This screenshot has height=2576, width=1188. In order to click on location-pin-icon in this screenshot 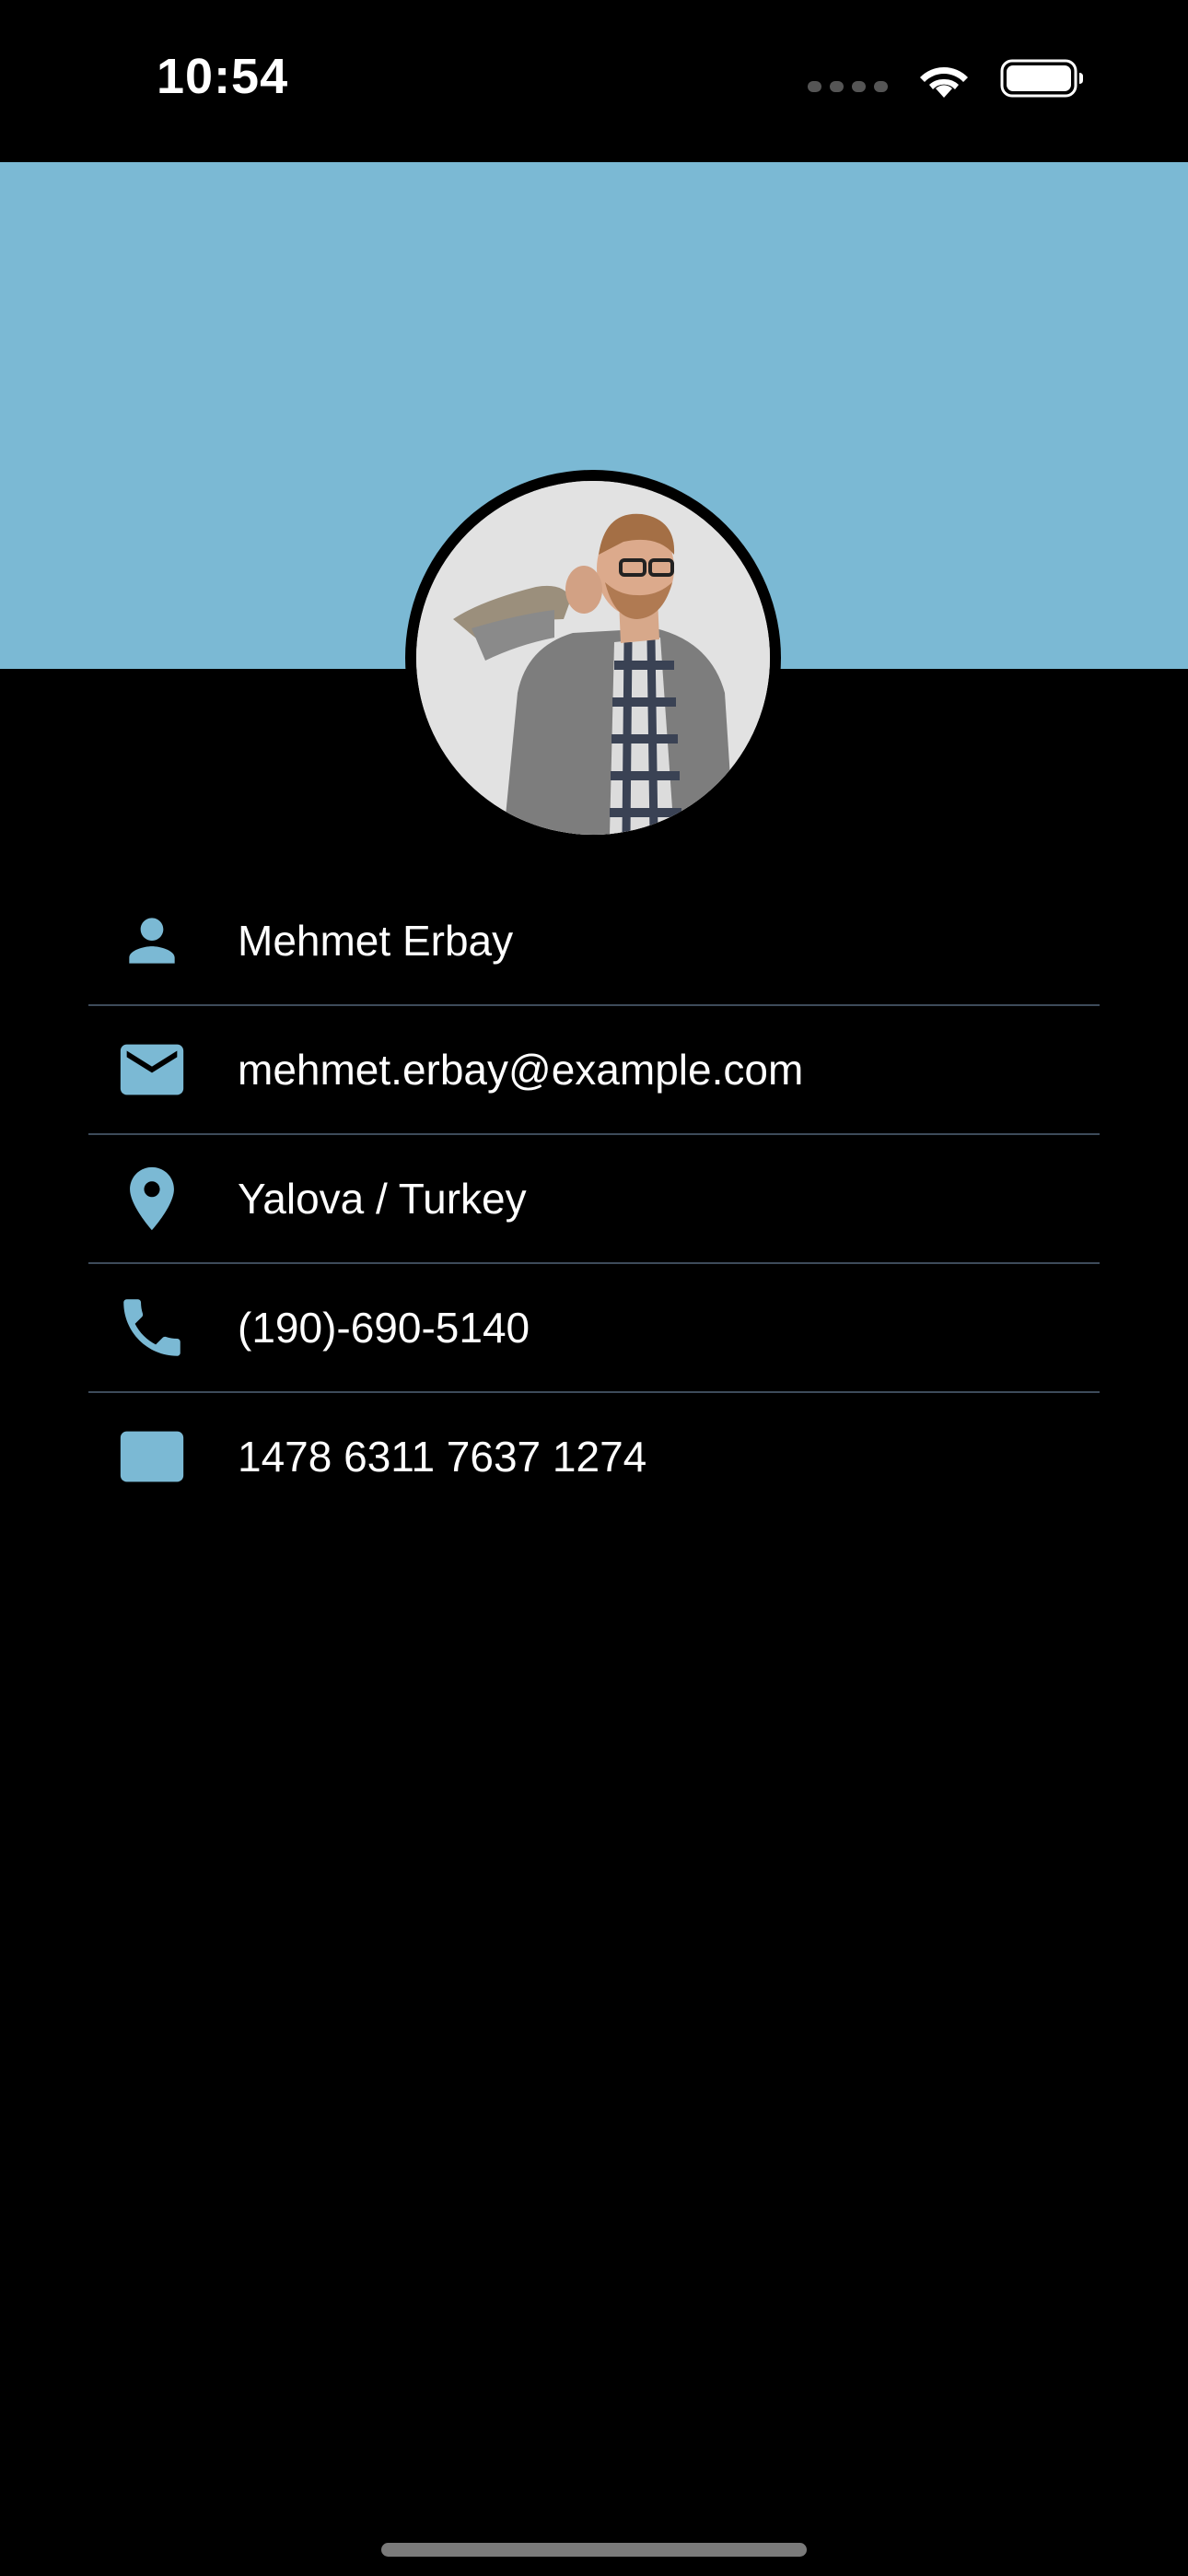, I will do `click(151, 1198)`.